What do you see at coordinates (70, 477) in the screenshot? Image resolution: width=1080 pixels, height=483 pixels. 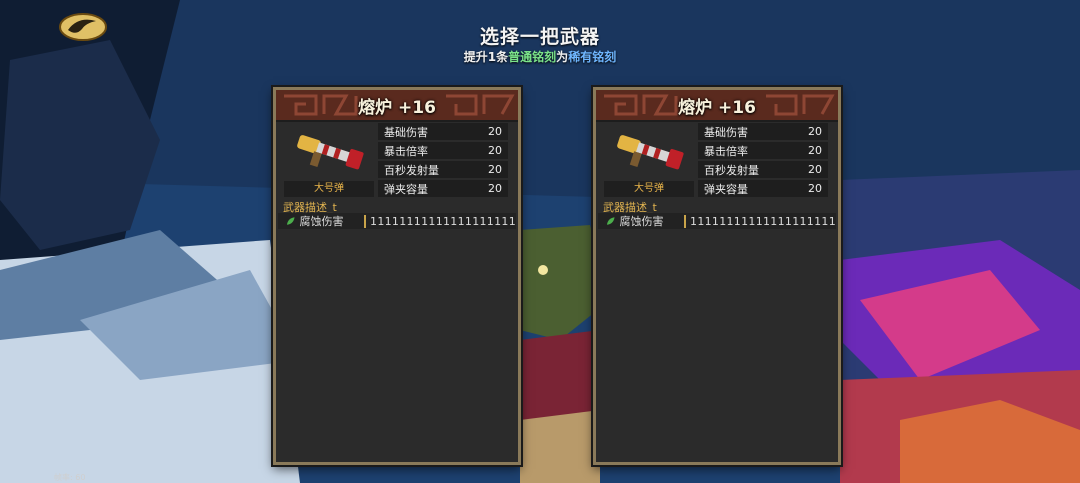 I see `fps-counter: 帧率: 60` at bounding box center [70, 477].